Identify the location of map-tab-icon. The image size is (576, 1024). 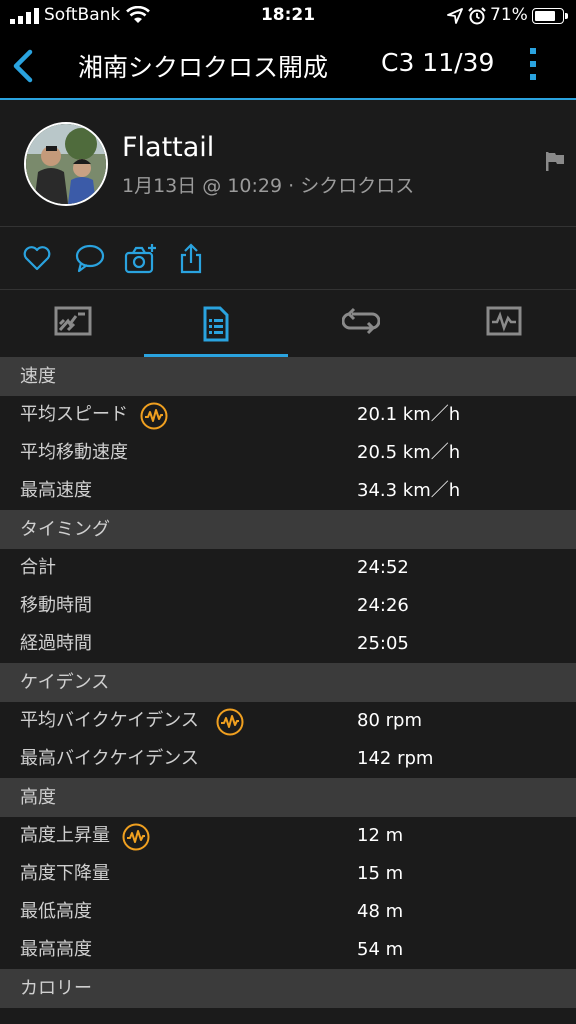
(73, 321).